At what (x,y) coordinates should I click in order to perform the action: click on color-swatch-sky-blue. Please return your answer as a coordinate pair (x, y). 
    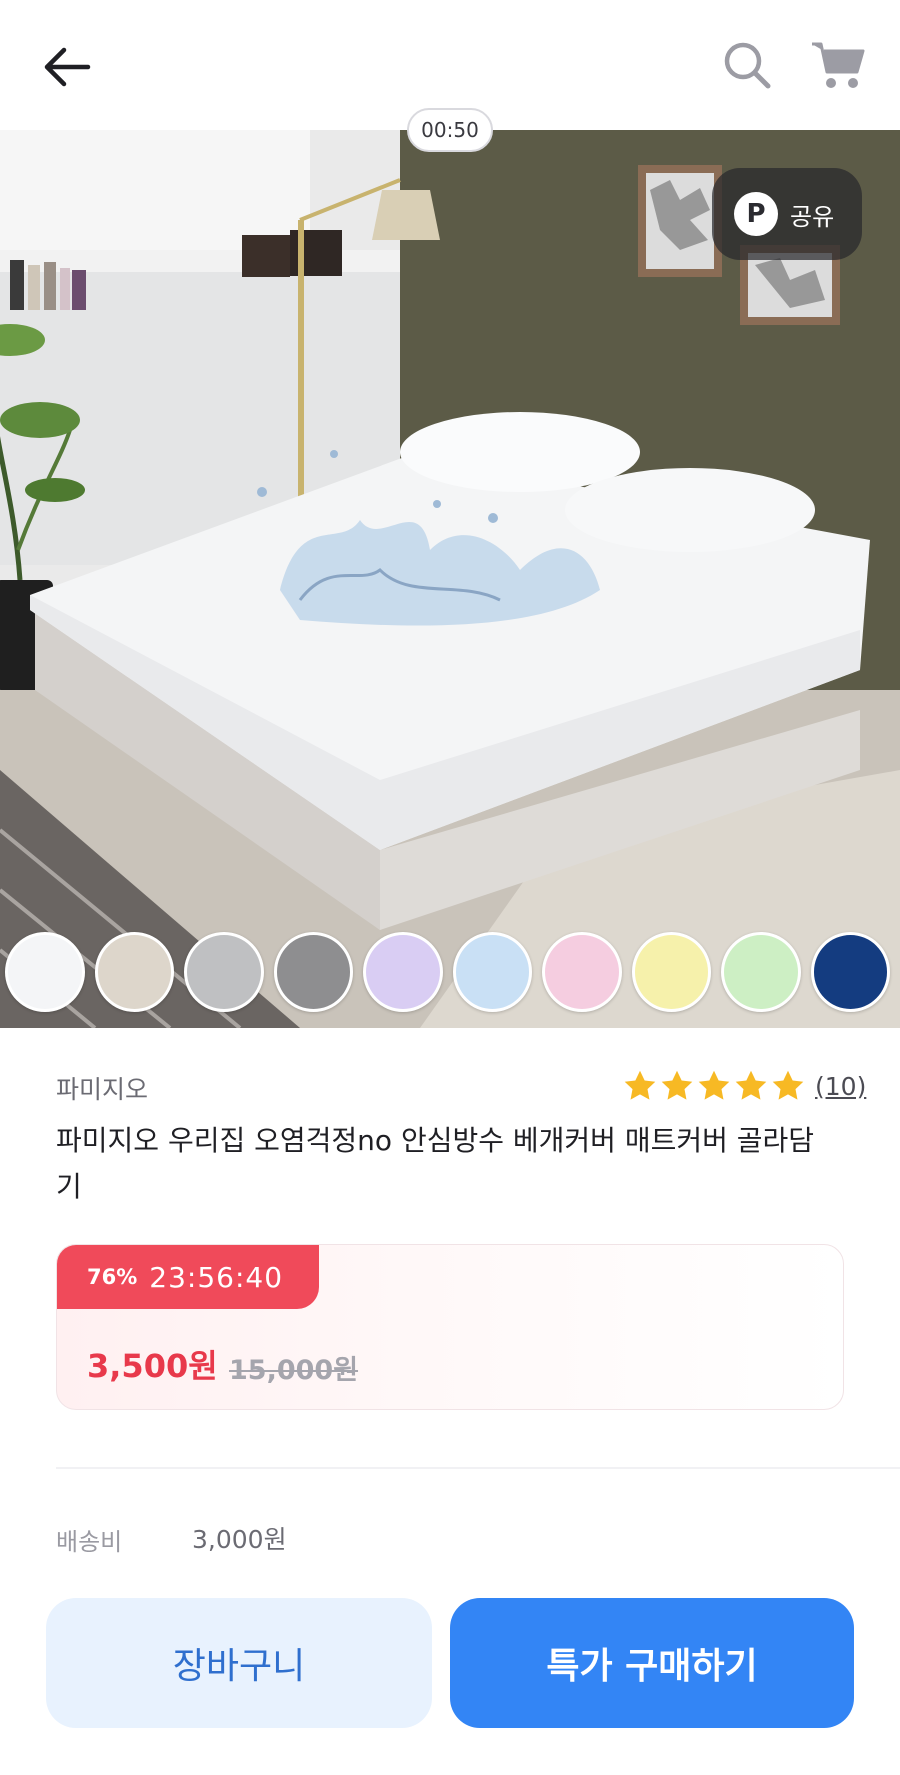
    Looking at the image, I should click on (492, 972).